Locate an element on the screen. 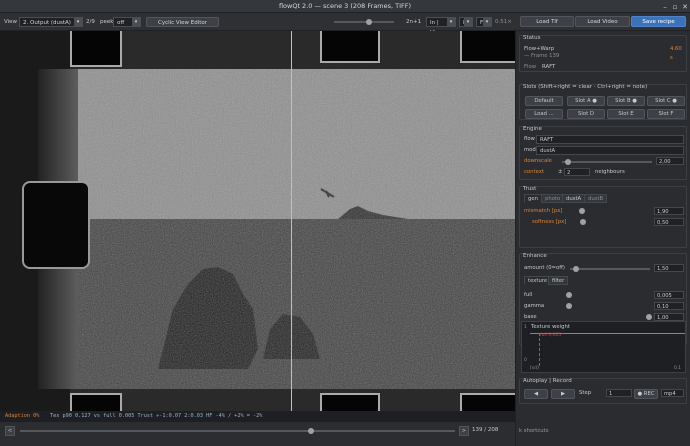 The image size is (690, 446). full-slider-knob is located at coordinates (569, 295).